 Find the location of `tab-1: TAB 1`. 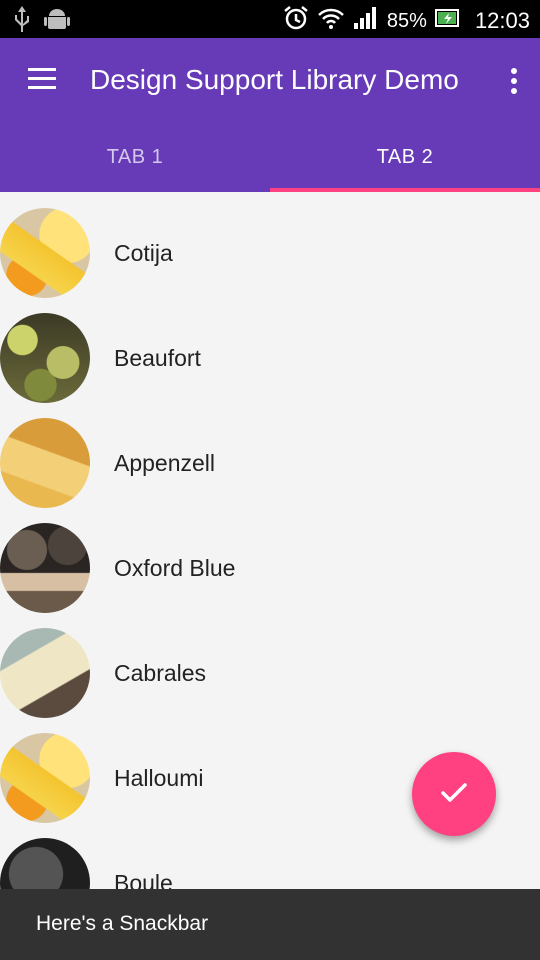

tab-1: TAB 1 is located at coordinates (135, 157).